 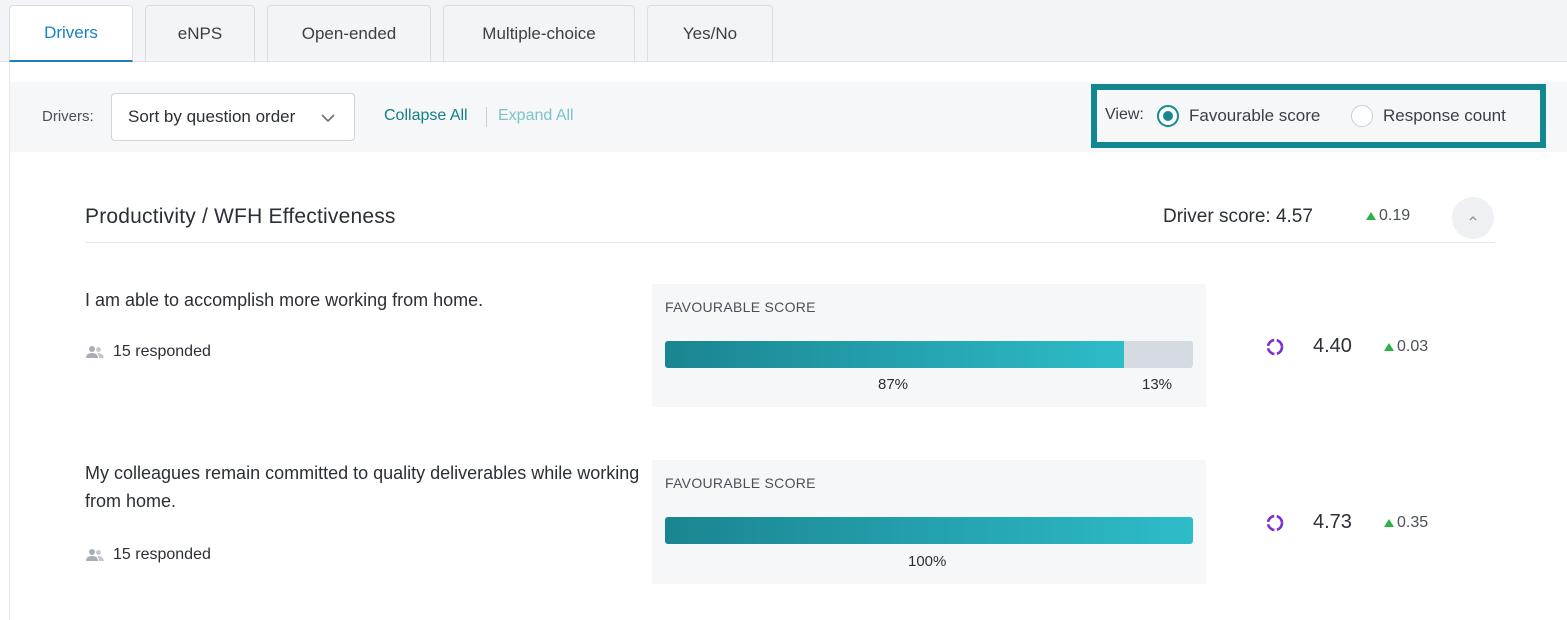 I want to click on favourable-score-label: Favourable score, so click(x=1254, y=116).